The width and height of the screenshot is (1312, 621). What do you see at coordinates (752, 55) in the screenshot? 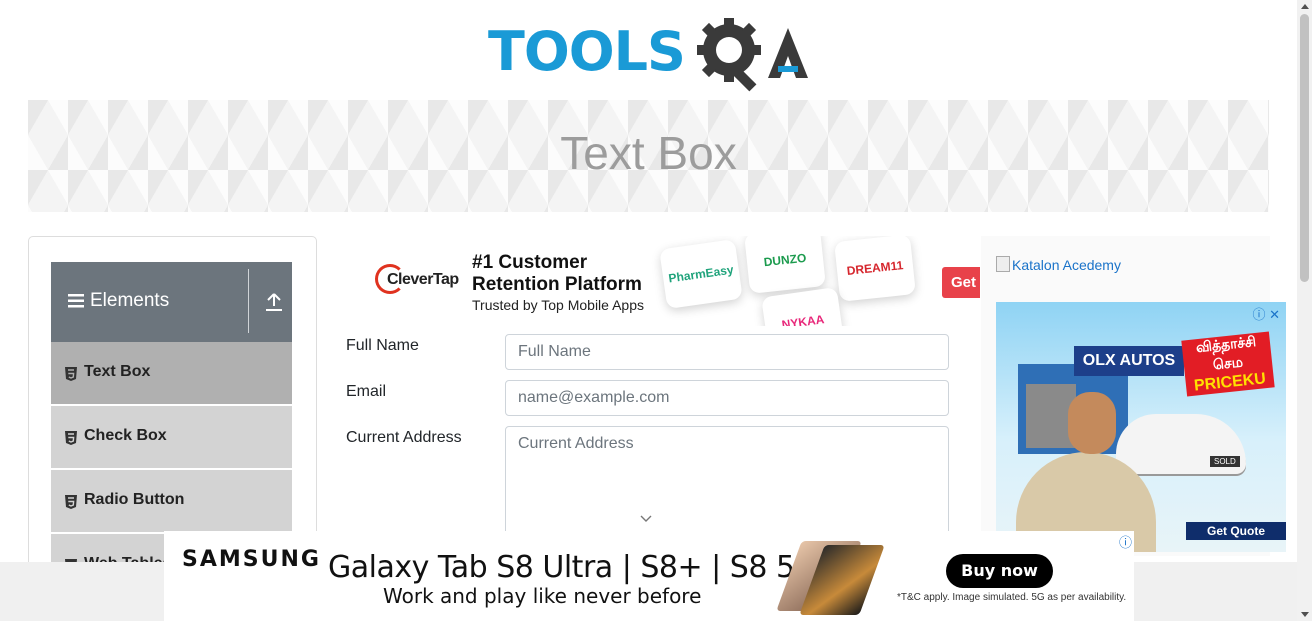
I see `logo-qa-gear-icon` at bounding box center [752, 55].